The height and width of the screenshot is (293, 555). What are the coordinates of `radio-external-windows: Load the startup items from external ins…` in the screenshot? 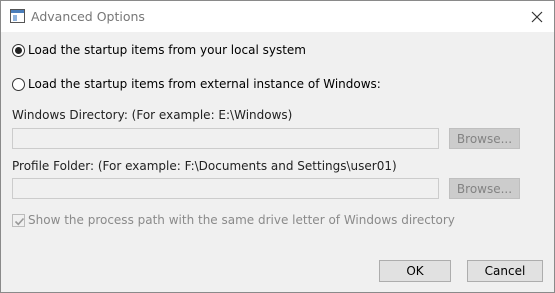 It's located at (196, 84).